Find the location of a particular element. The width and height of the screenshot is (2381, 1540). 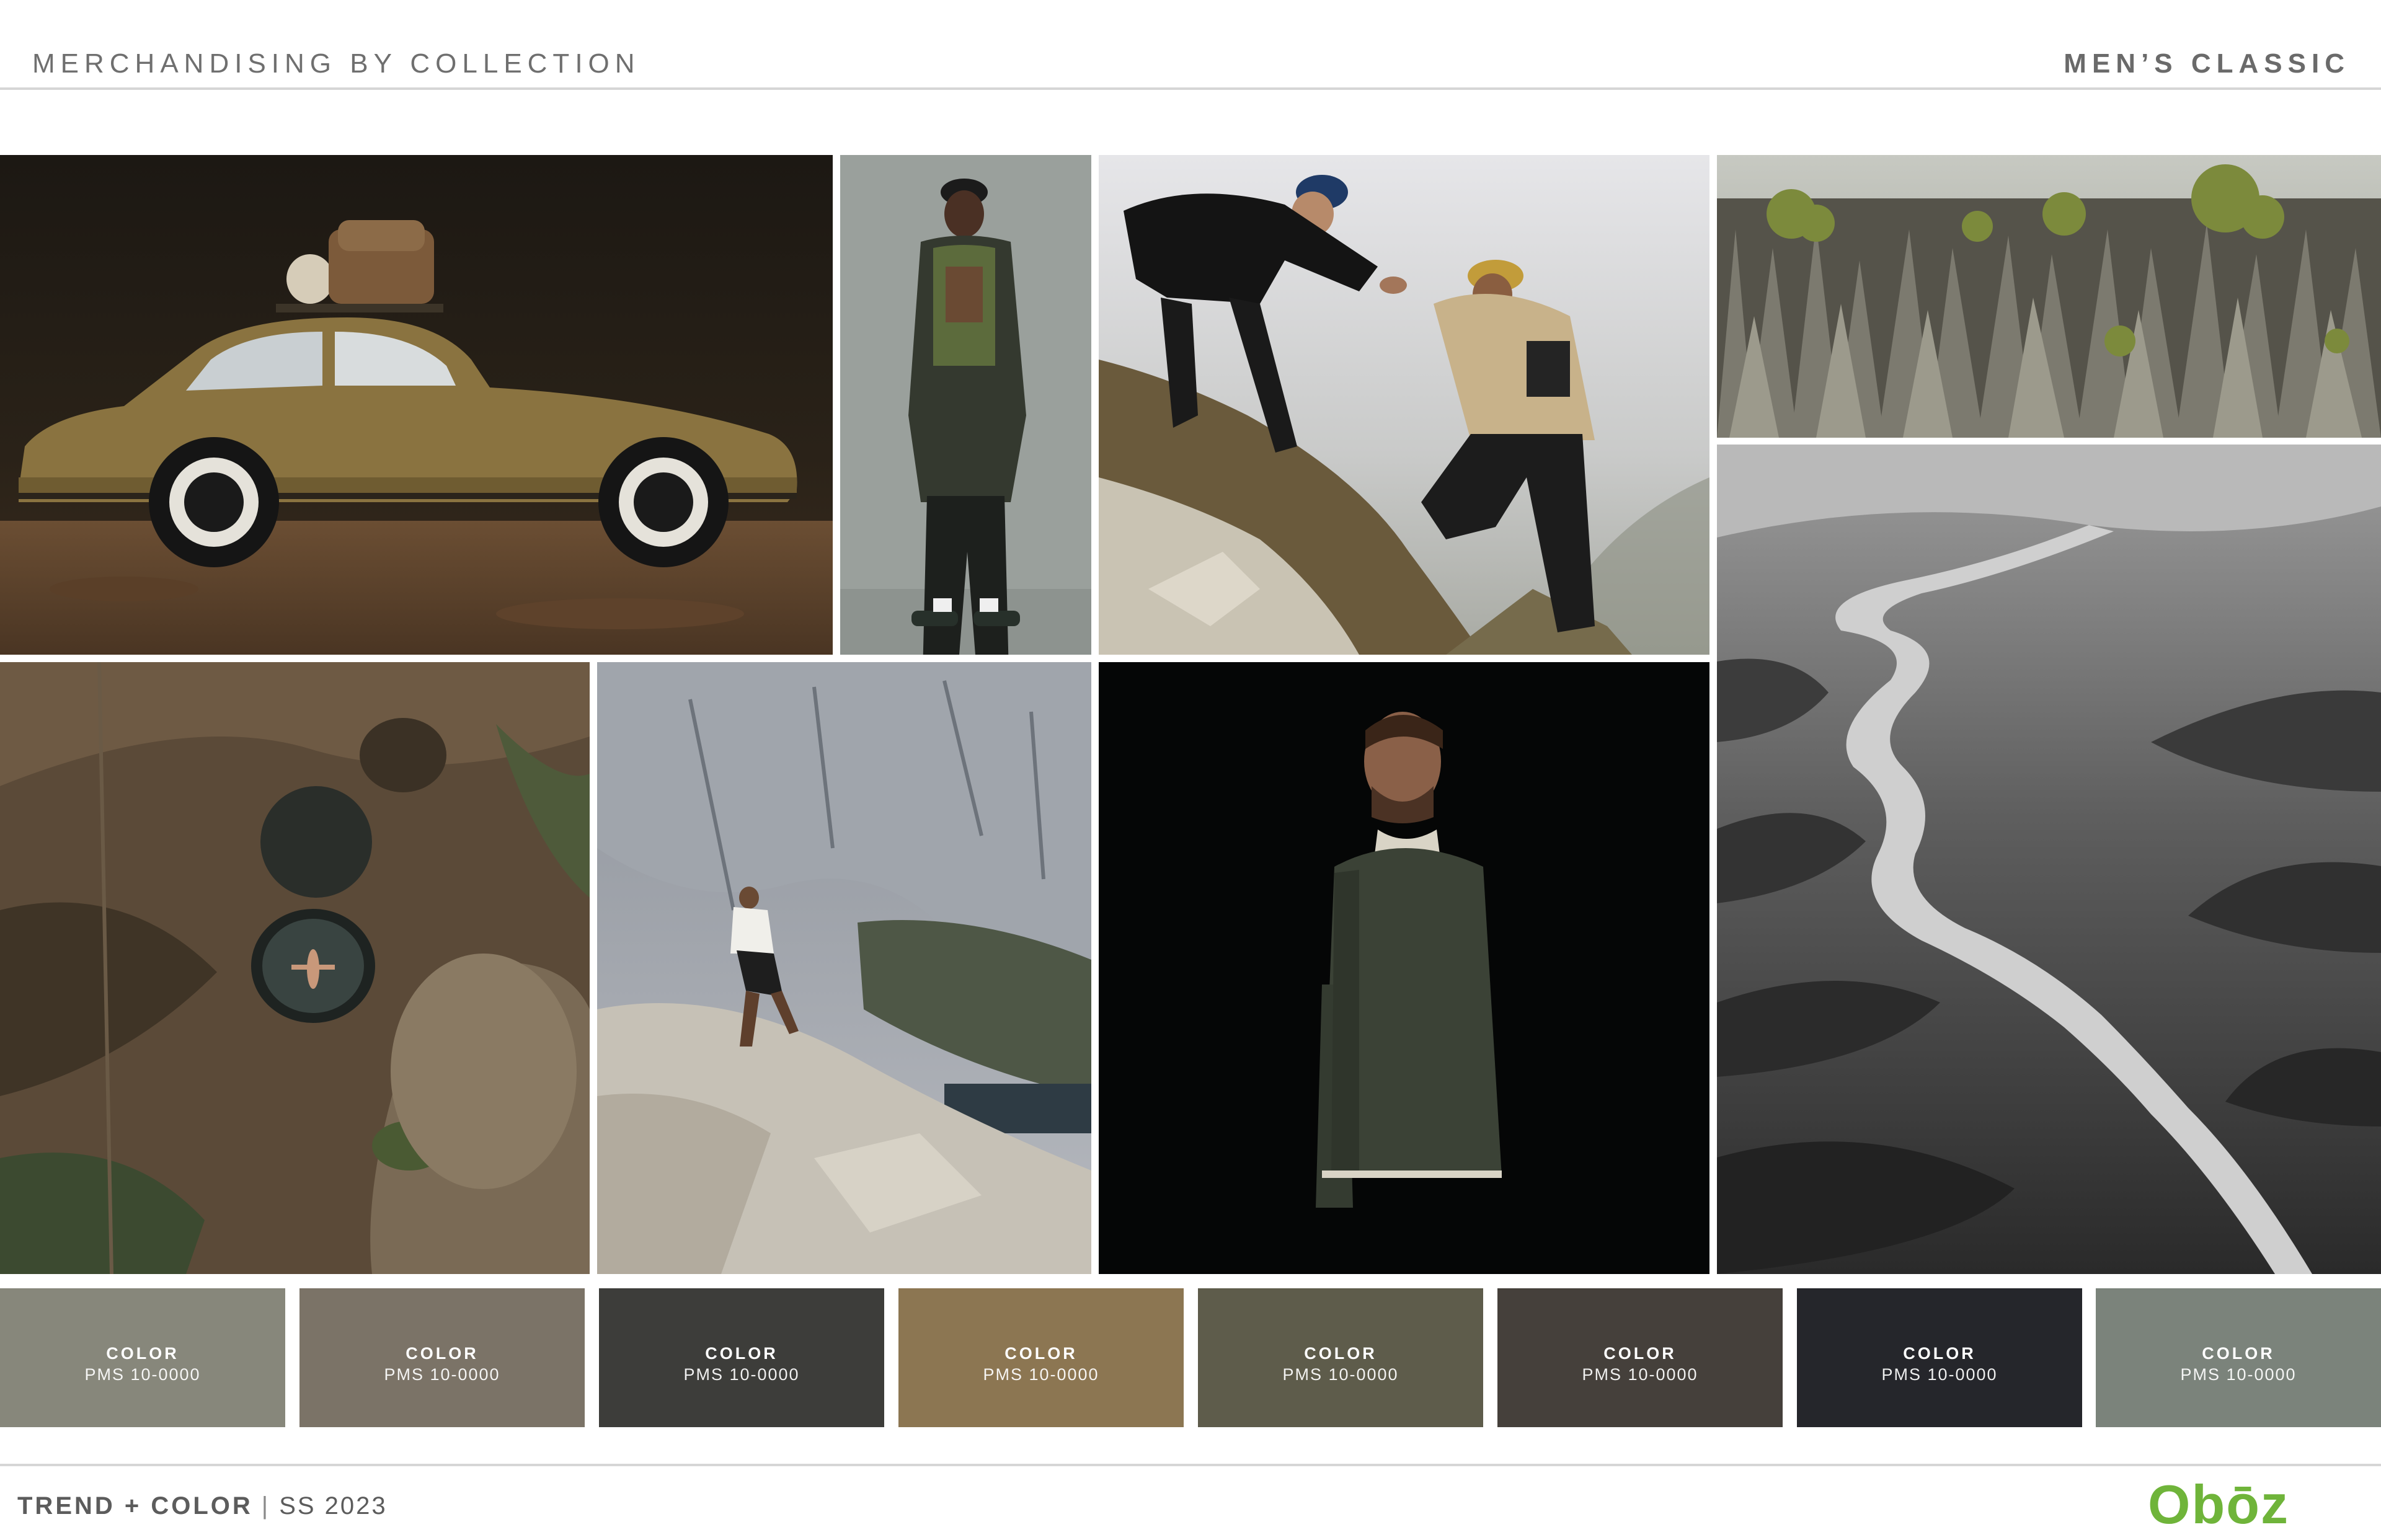

car-photo is located at coordinates (416, 405).